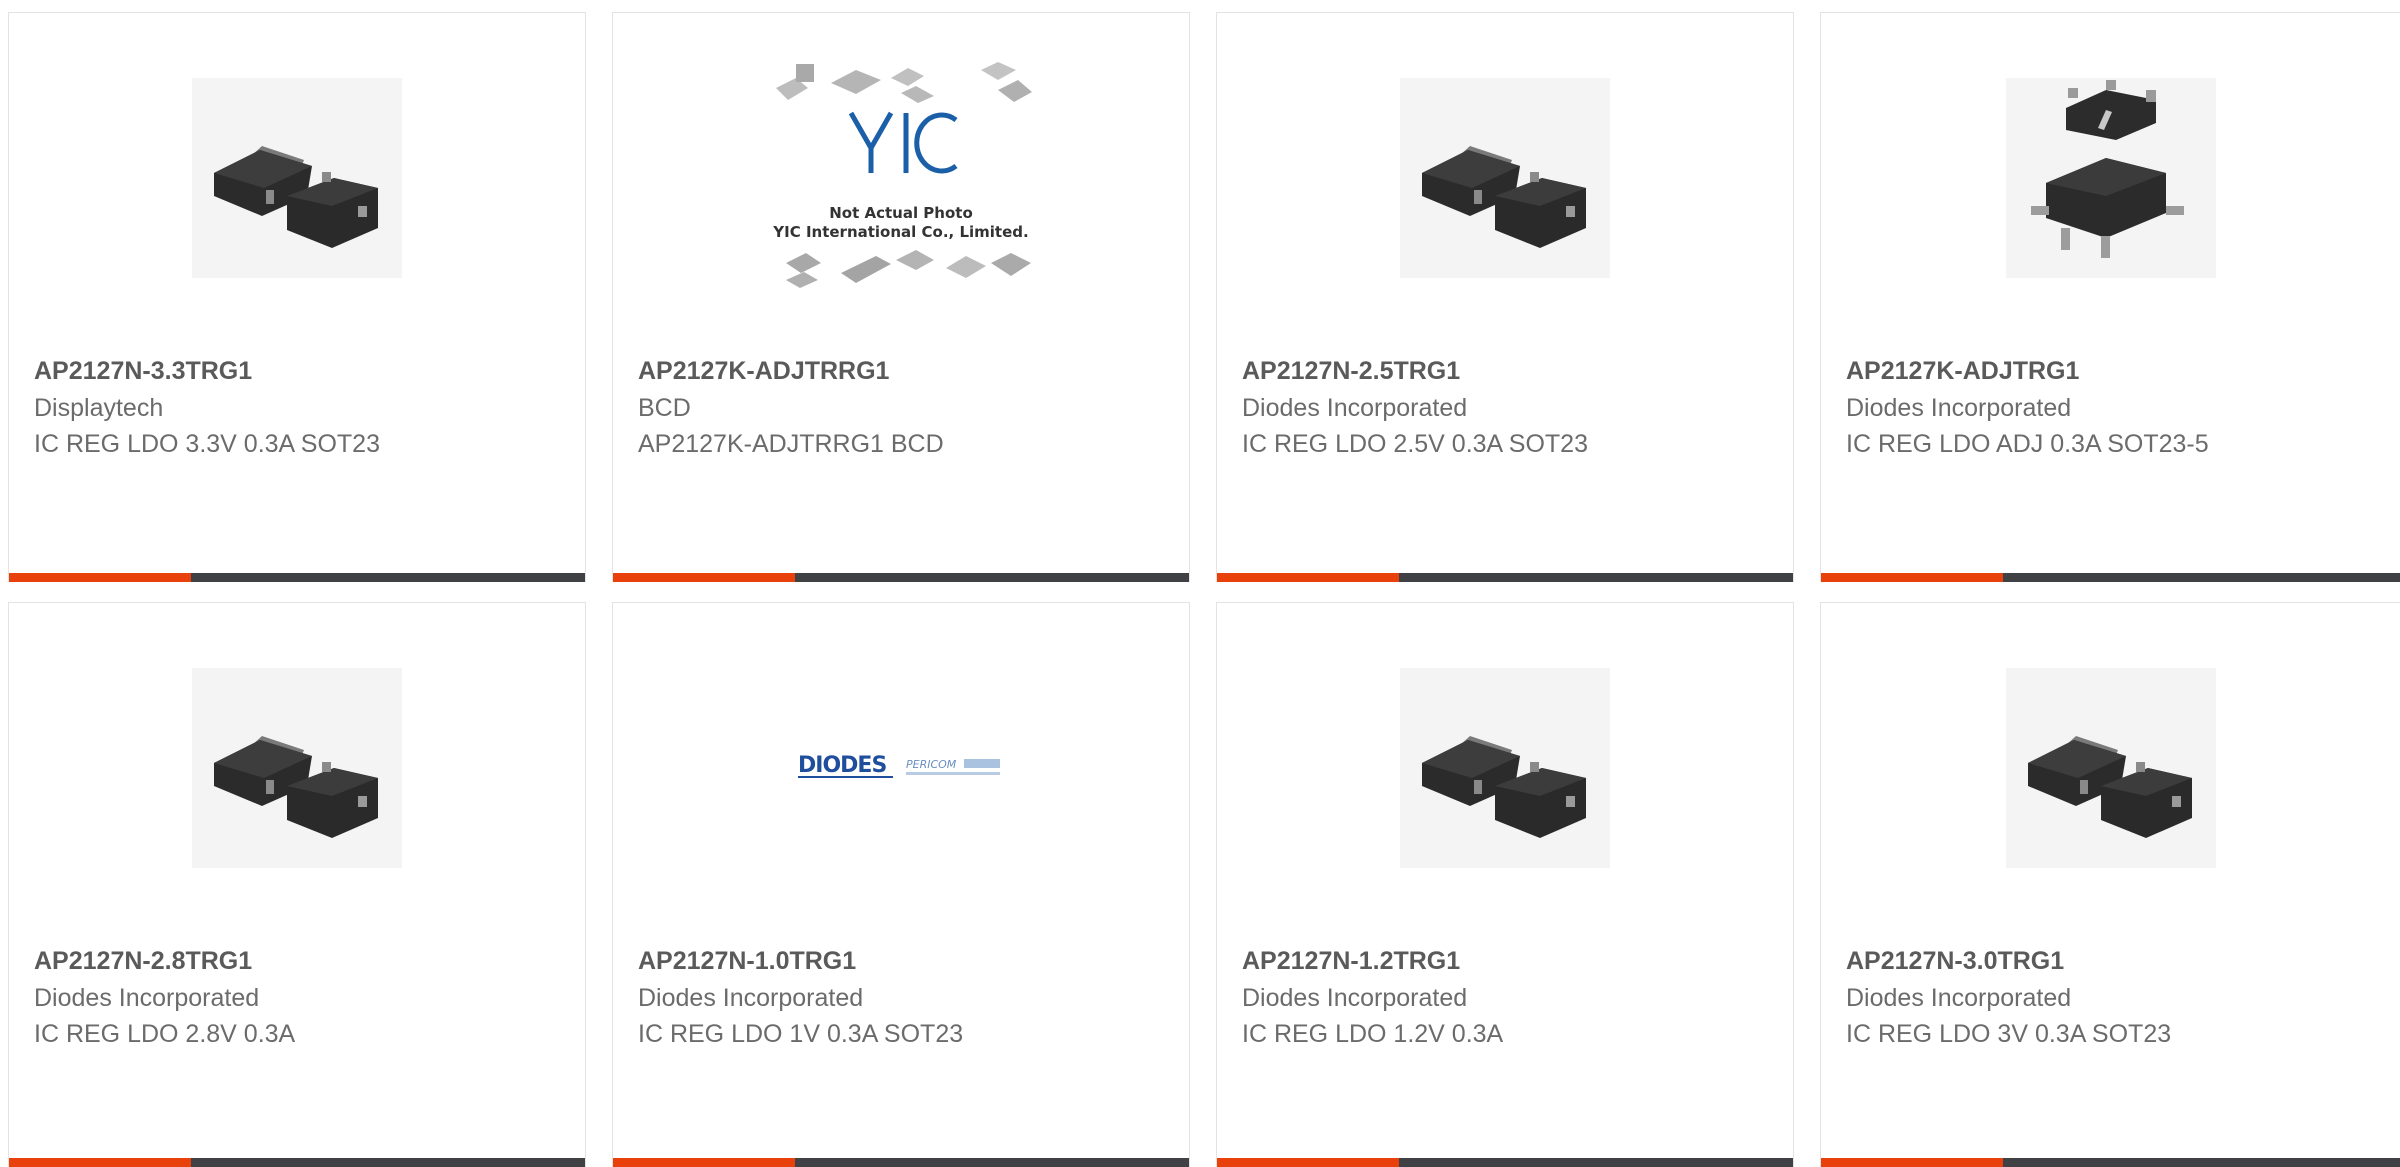 The image size is (2400, 1167). Describe the element at coordinates (207, 444) in the screenshot. I see `description: IC REG LDO 3.3V 0.3A SOT23` at that location.